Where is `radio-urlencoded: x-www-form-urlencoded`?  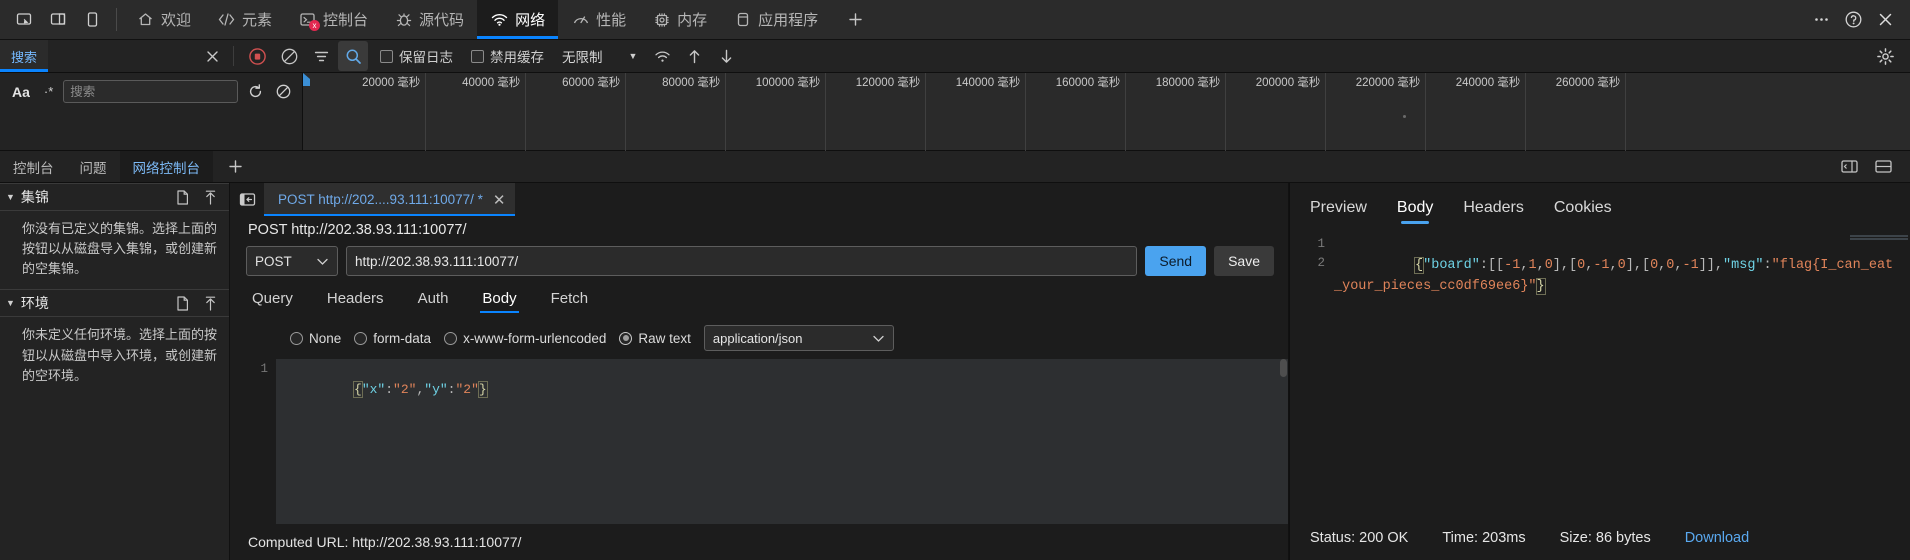
radio-urlencoded: x-www-form-urlencoded is located at coordinates (525, 338).